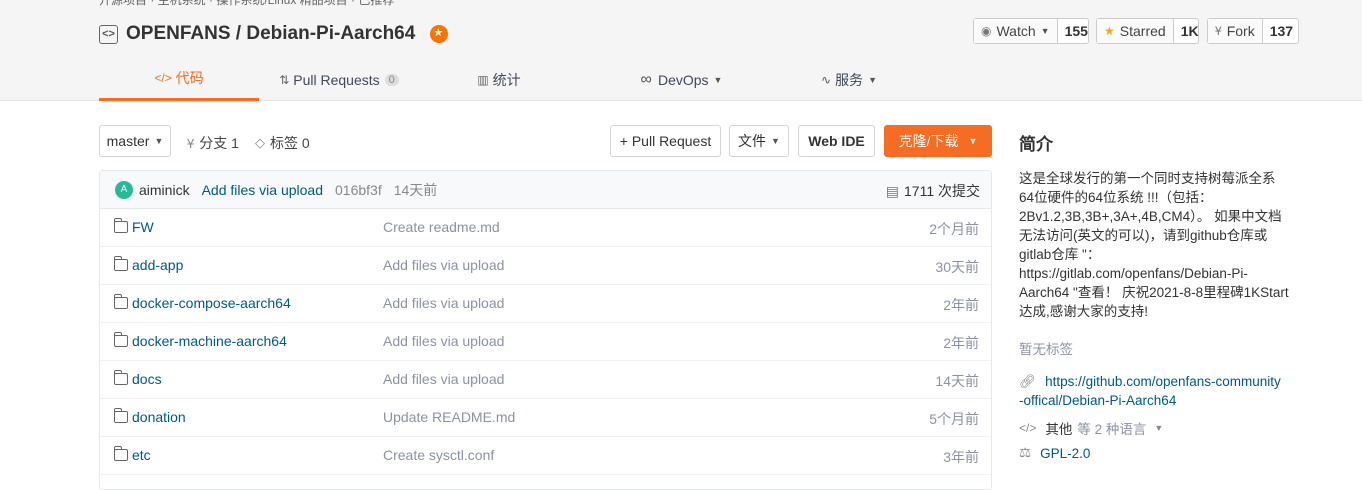 This screenshot has width=1362, height=490. What do you see at coordinates (449, 417) in the screenshot?
I see `file-commit-message: Update README.md` at bounding box center [449, 417].